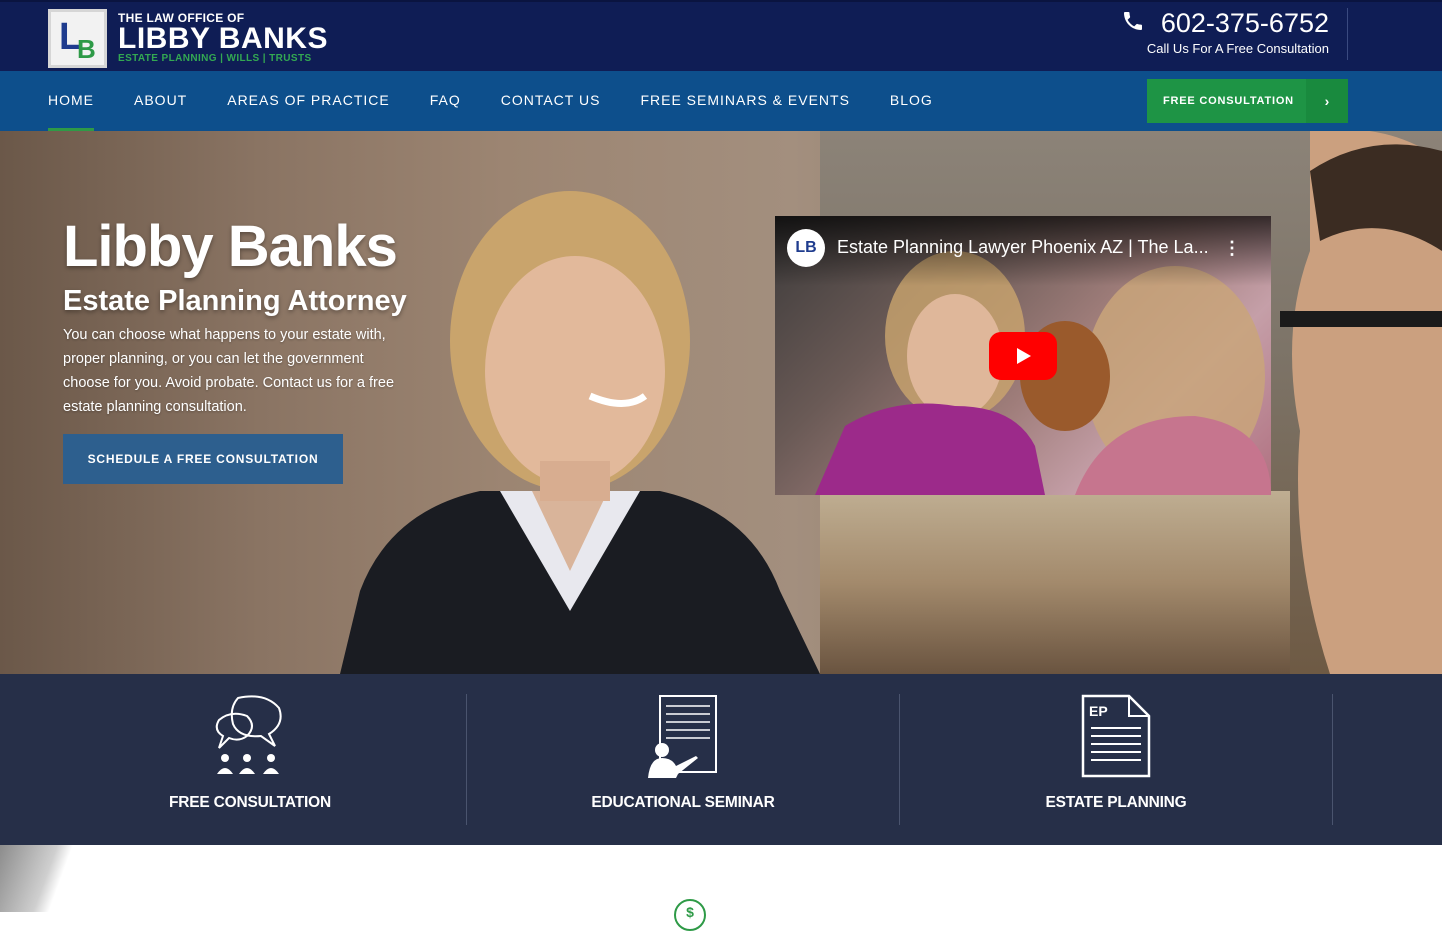 The width and height of the screenshot is (1442, 931). I want to click on free-consultation-button: FREE CONSULTATION ›, so click(1247, 101).